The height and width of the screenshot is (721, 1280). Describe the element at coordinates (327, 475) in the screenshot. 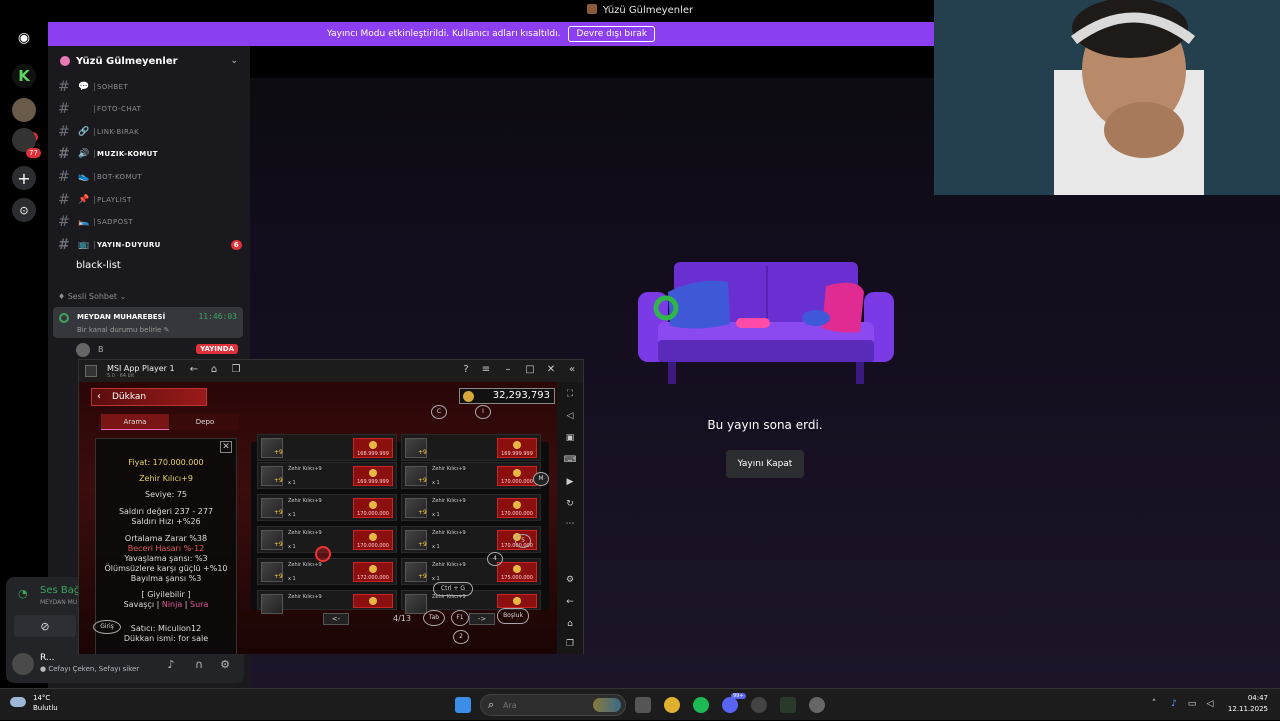

I see `list-item: +9 Zehir Kılıcı+9 x 1 169.999.999` at that location.